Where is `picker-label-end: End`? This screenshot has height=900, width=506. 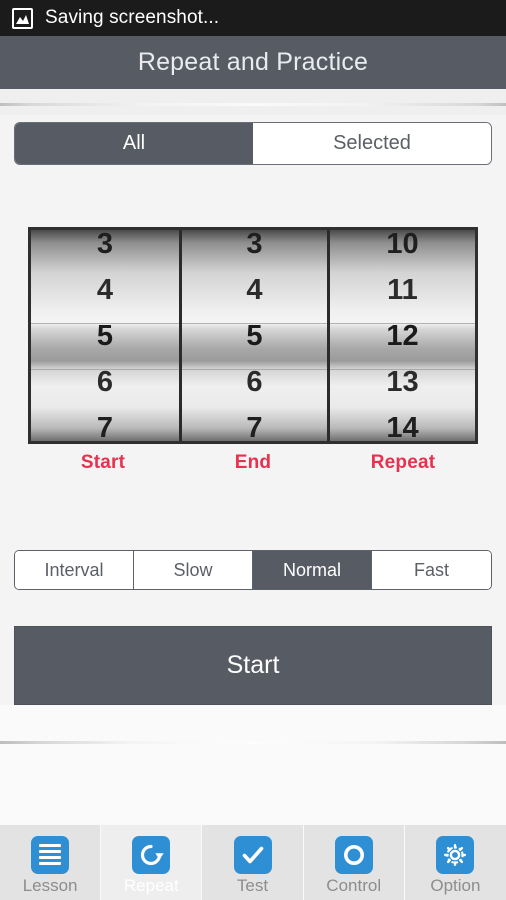 picker-label-end: End is located at coordinates (253, 462).